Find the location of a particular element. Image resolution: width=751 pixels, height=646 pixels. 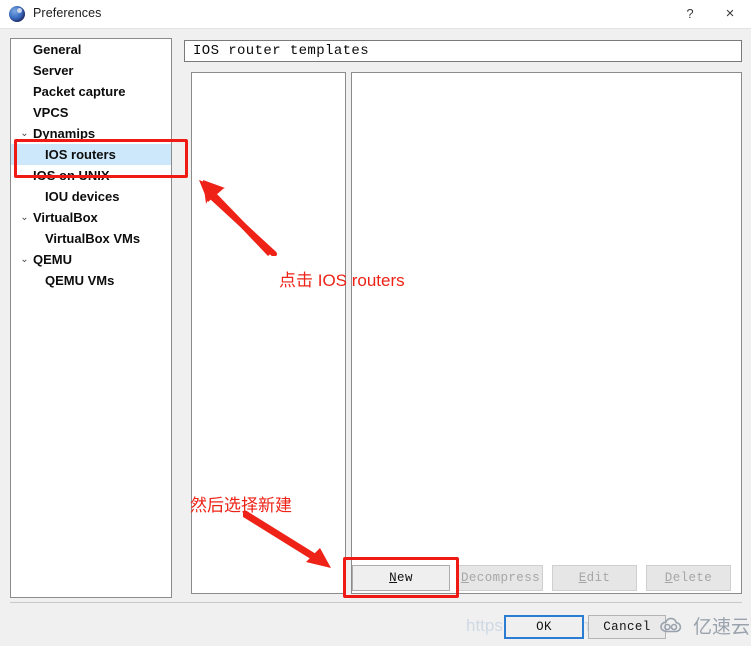

edit-button: Edit is located at coordinates (594, 578).